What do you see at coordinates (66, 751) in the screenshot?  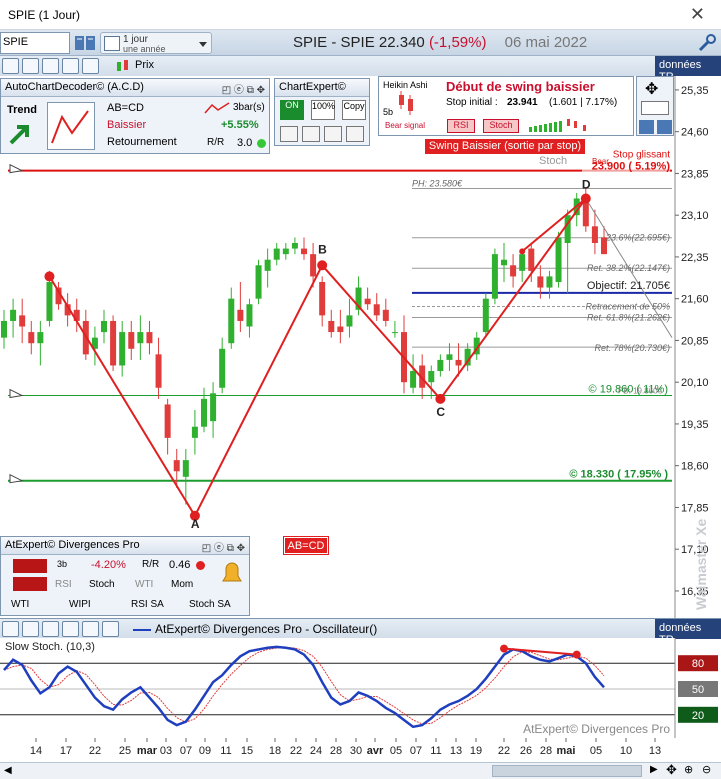 I see `x-tick-label: 17` at bounding box center [66, 751].